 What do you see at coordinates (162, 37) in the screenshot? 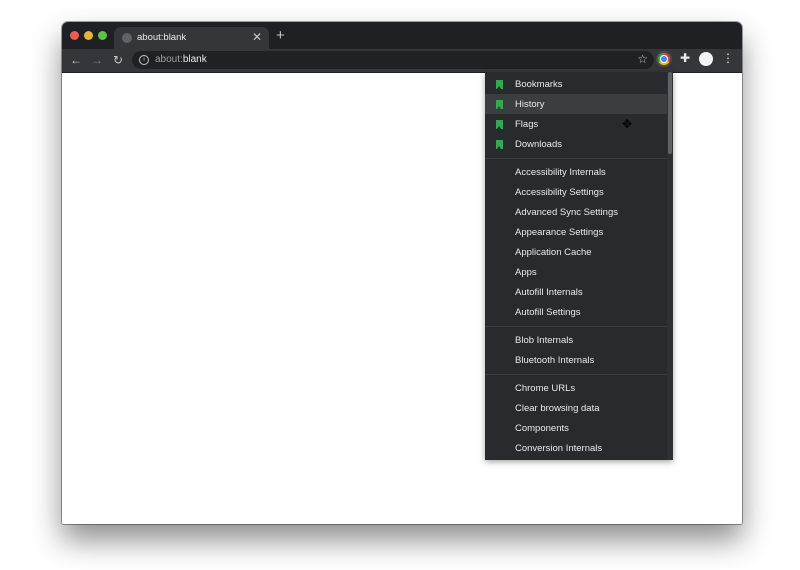
I see `tab-title: about:blank` at bounding box center [162, 37].